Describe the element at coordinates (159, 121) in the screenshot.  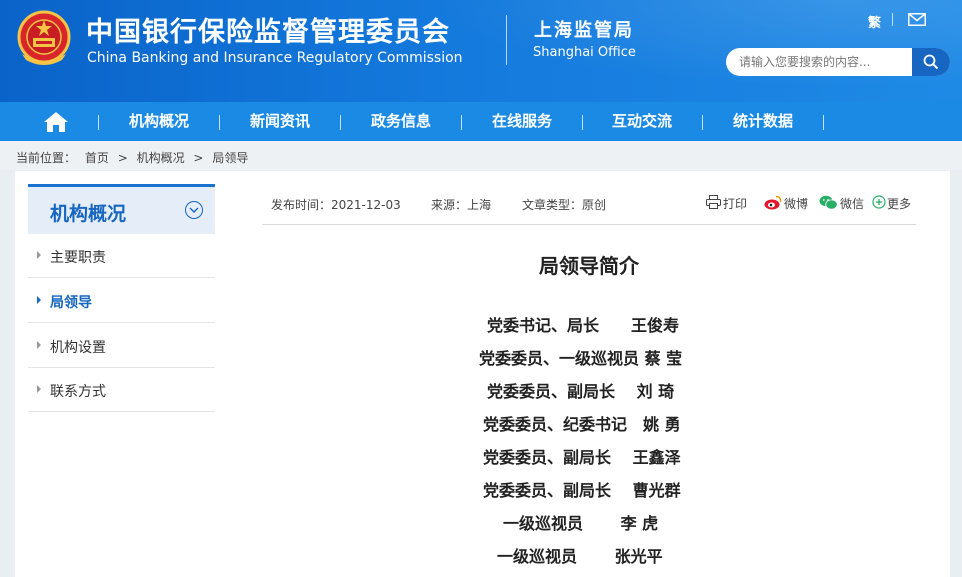
I see `nav-item-about: 机构概况` at that location.